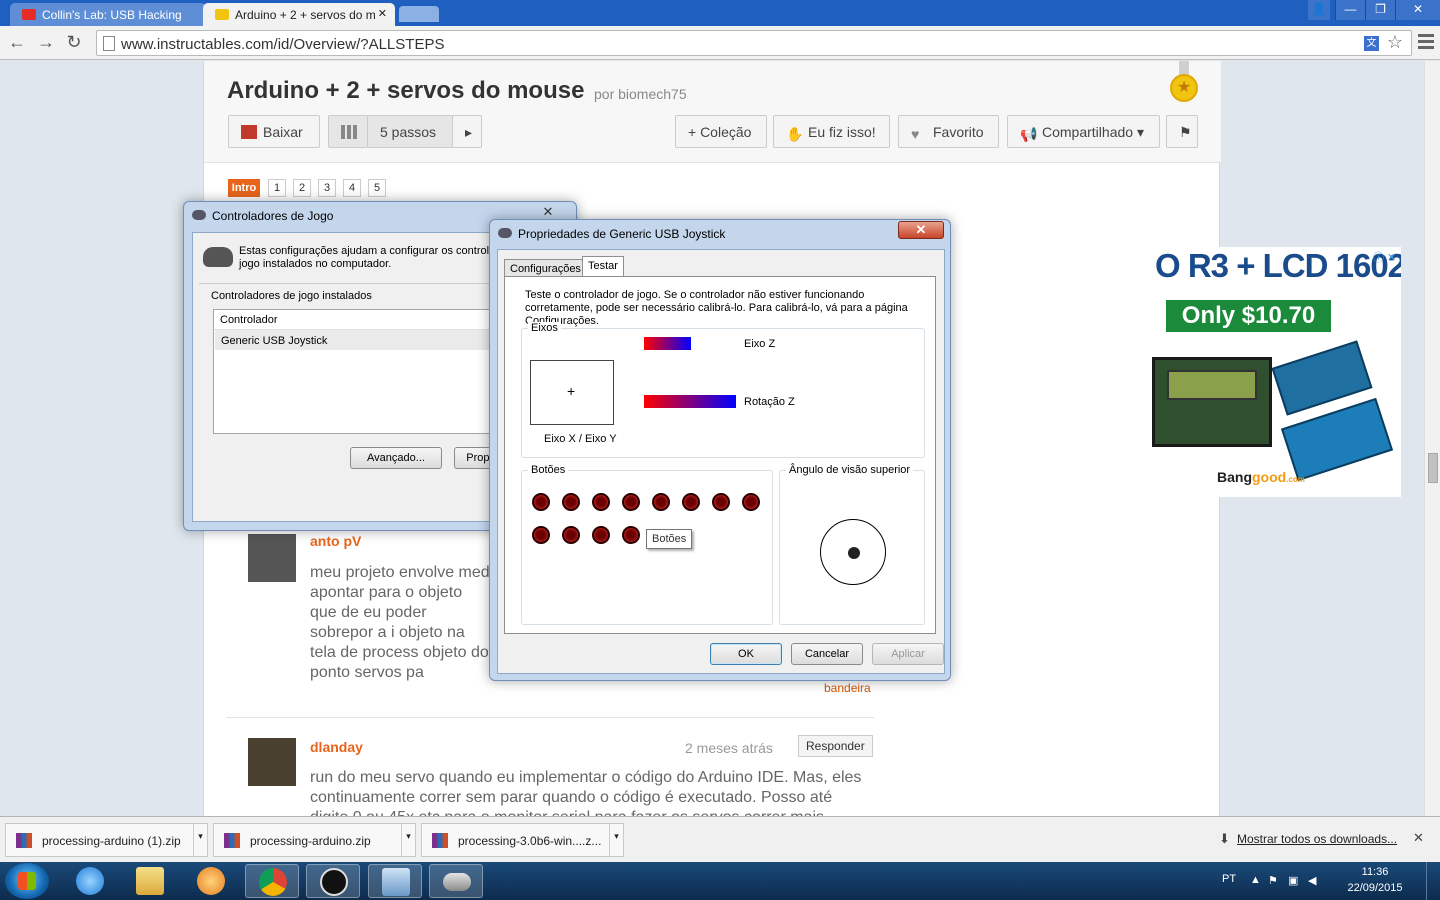 This screenshot has height=900, width=1440. I want to click on comment-author: dlanday, so click(336, 747).